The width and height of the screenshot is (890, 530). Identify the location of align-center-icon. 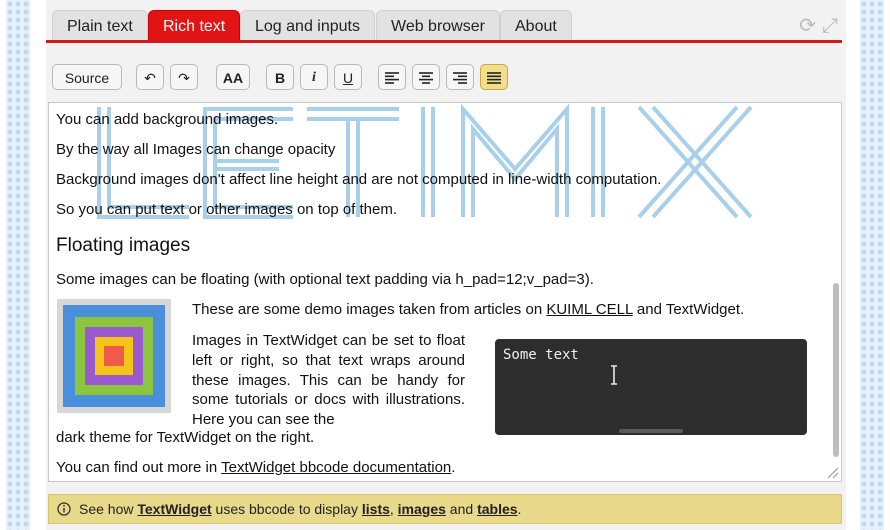
(426, 78).